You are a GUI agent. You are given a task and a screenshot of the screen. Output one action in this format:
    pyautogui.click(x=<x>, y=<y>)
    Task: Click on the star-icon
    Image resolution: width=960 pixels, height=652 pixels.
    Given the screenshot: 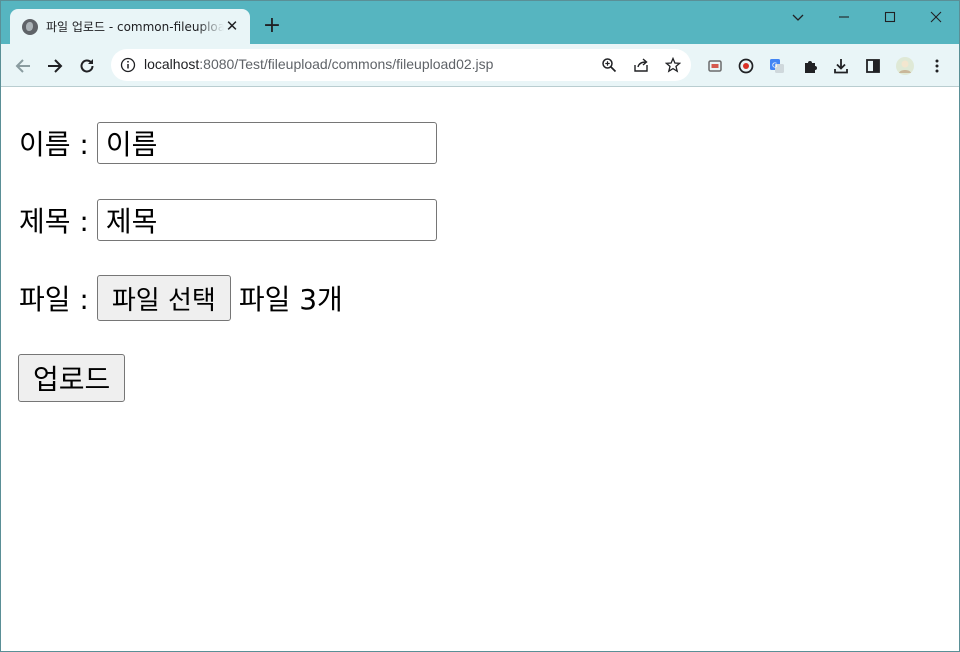 What is the action you would take?
    pyautogui.click(x=673, y=65)
    